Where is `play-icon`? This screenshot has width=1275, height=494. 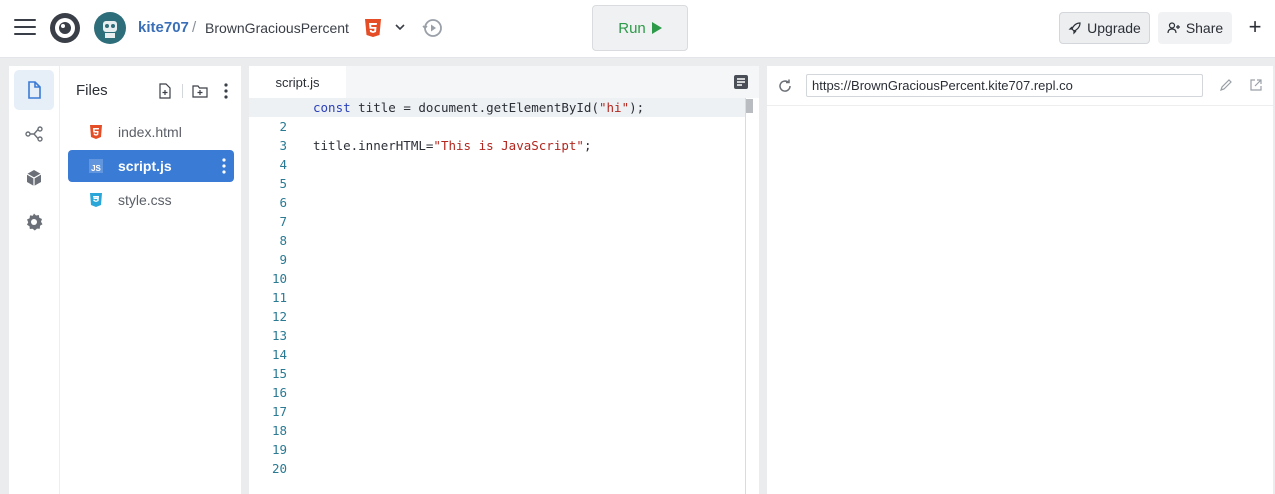 play-icon is located at coordinates (656, 28).